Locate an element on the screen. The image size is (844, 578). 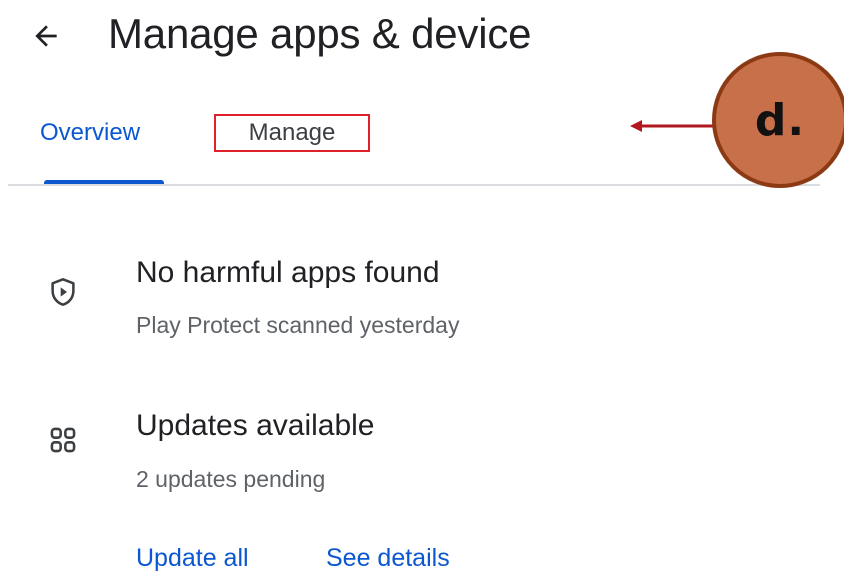
arrow-back-icon is located at coordinates (46, 36).